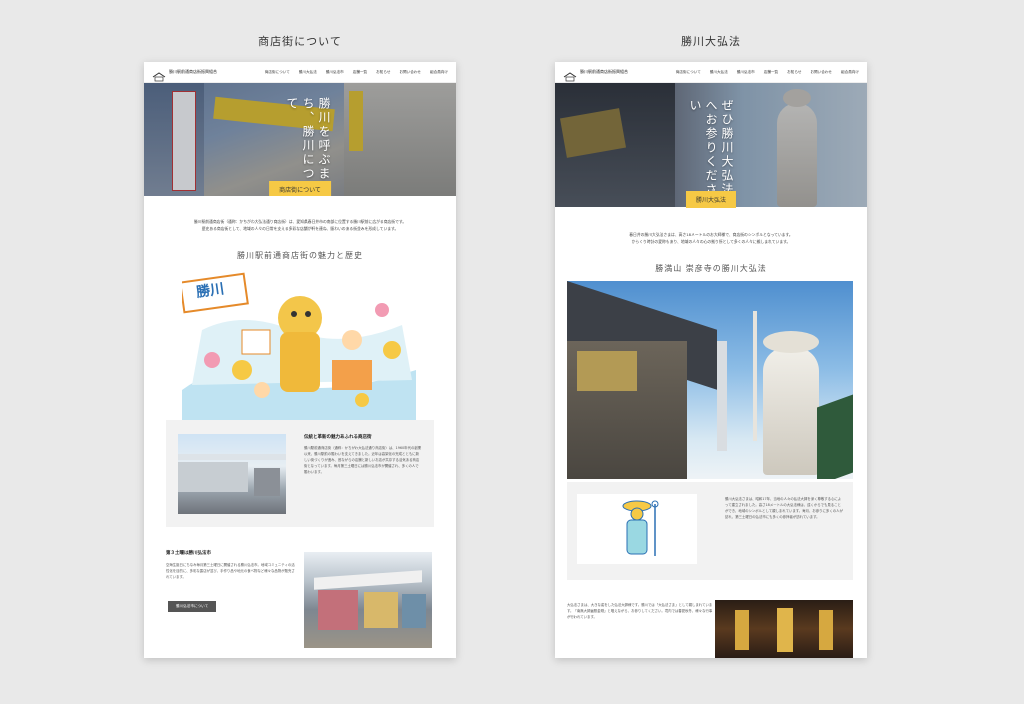  I want to click on kobo-market-heading: 第３土曜は勝川弘法市, so click(188, 553).